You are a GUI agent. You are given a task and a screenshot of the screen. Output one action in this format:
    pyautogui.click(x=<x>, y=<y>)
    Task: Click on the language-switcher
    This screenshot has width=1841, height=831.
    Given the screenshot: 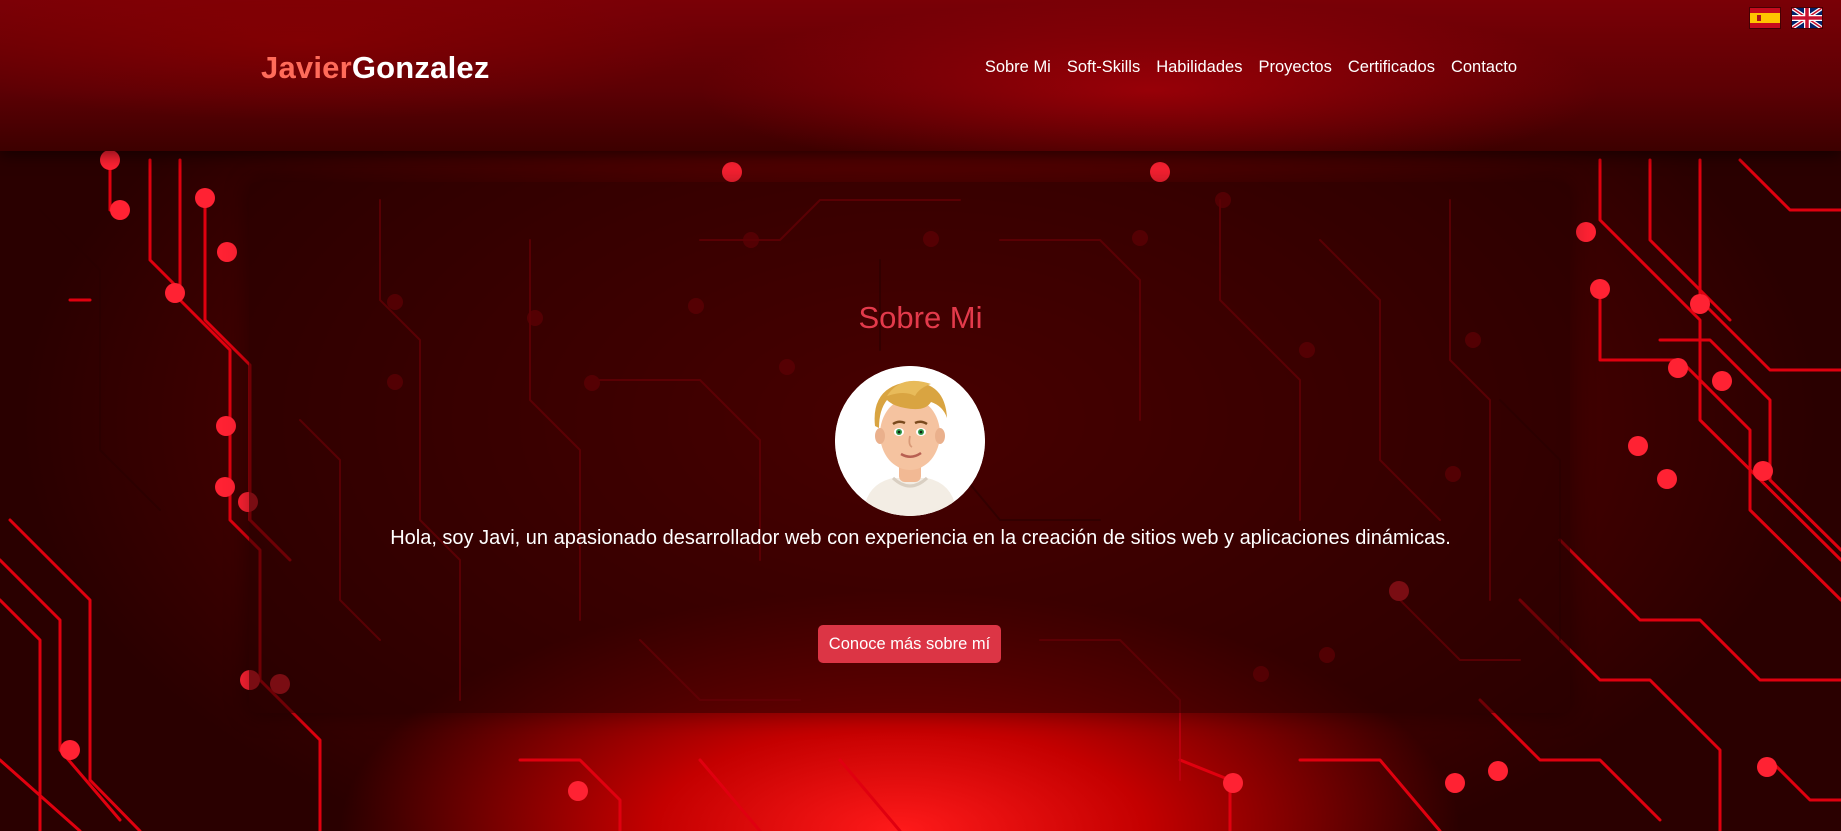 What is the action you would take?
    pyautogui.click(x=1786, y=18)
    